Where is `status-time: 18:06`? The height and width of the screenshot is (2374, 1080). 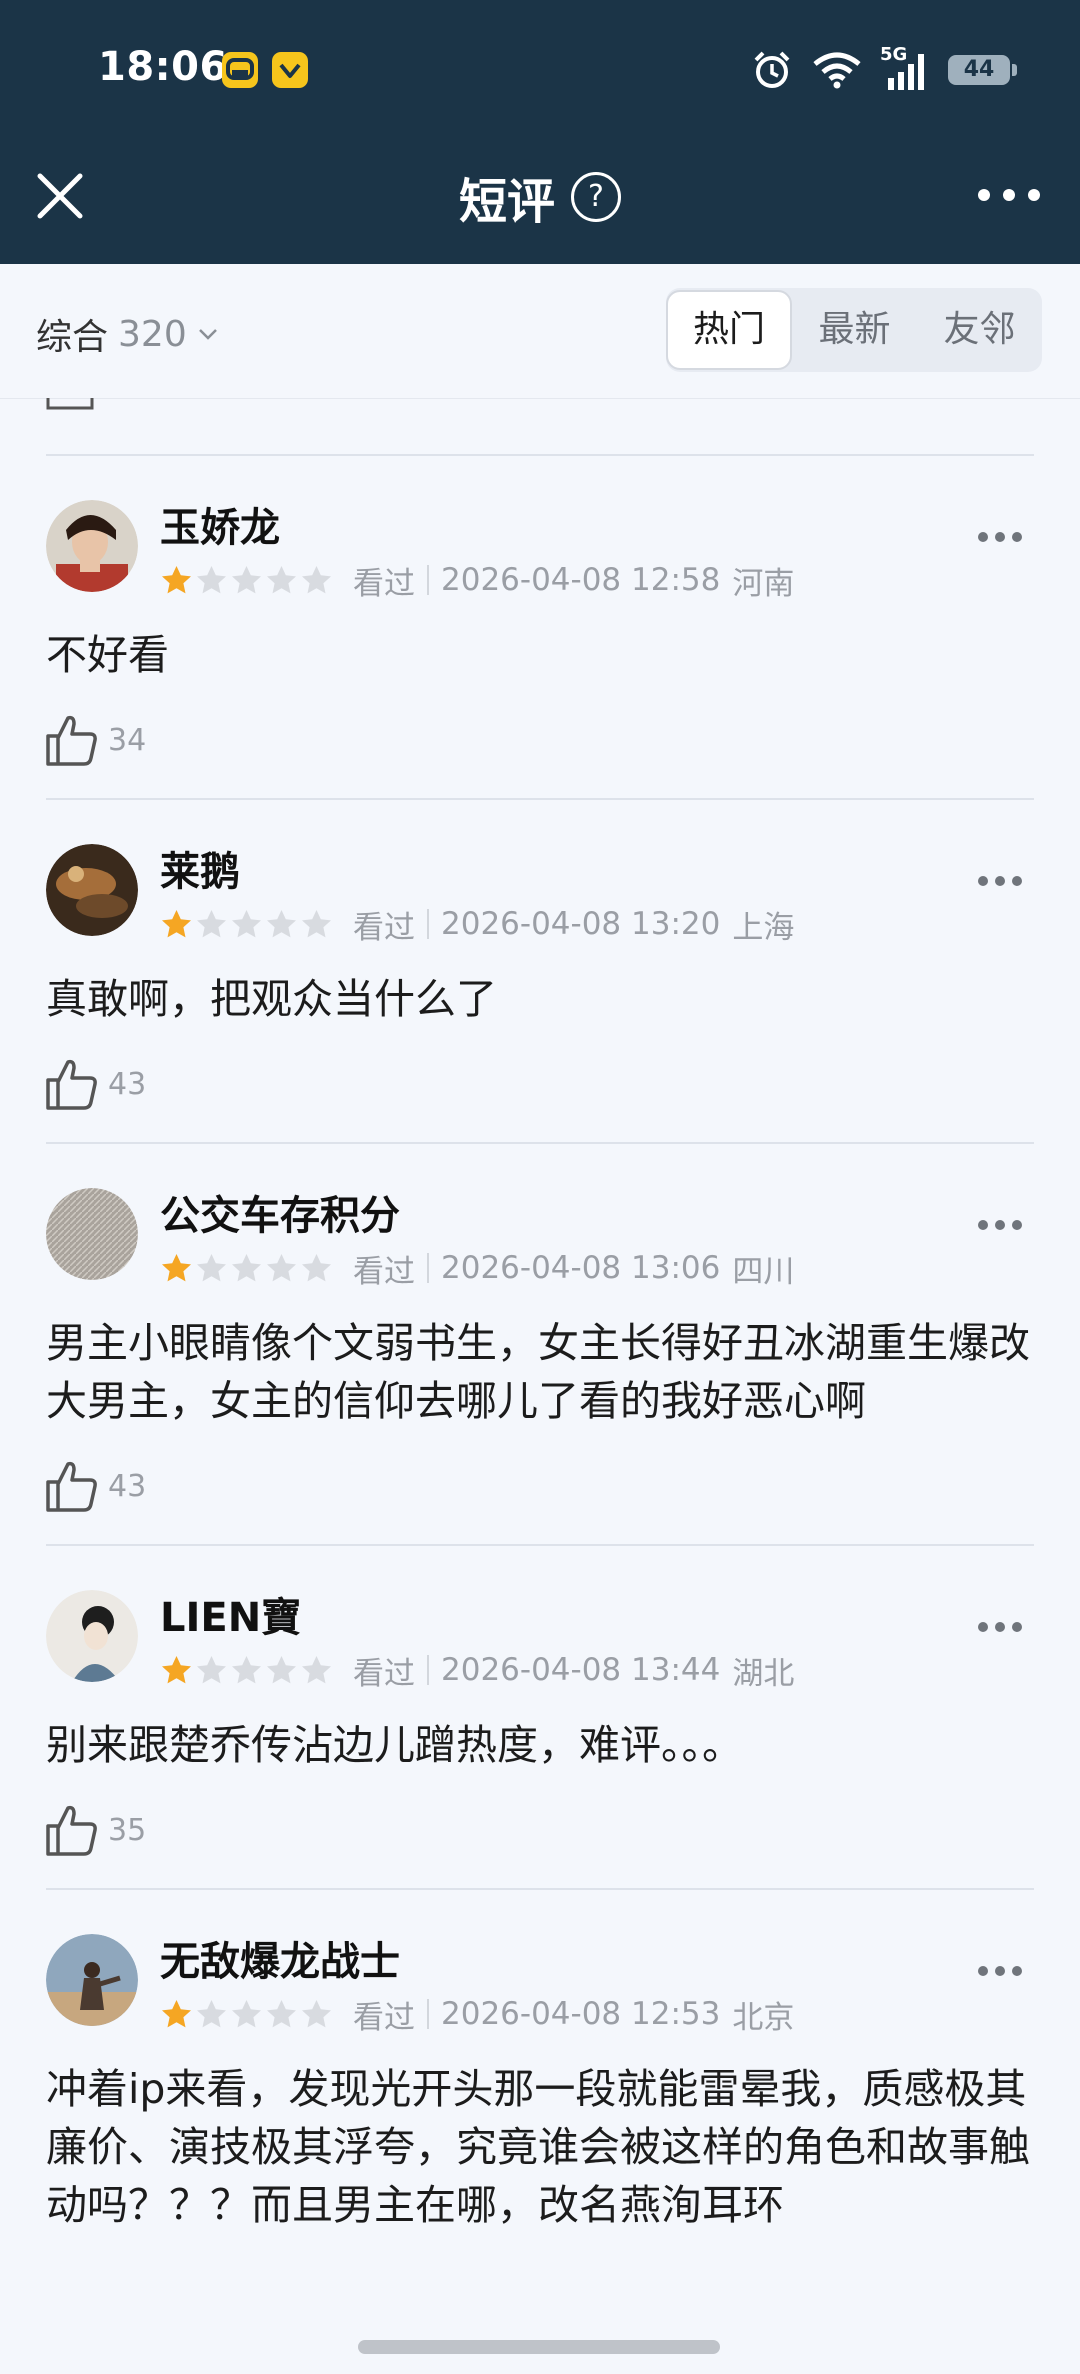
status-time: 18:06 is located at coordinates (163, 67).